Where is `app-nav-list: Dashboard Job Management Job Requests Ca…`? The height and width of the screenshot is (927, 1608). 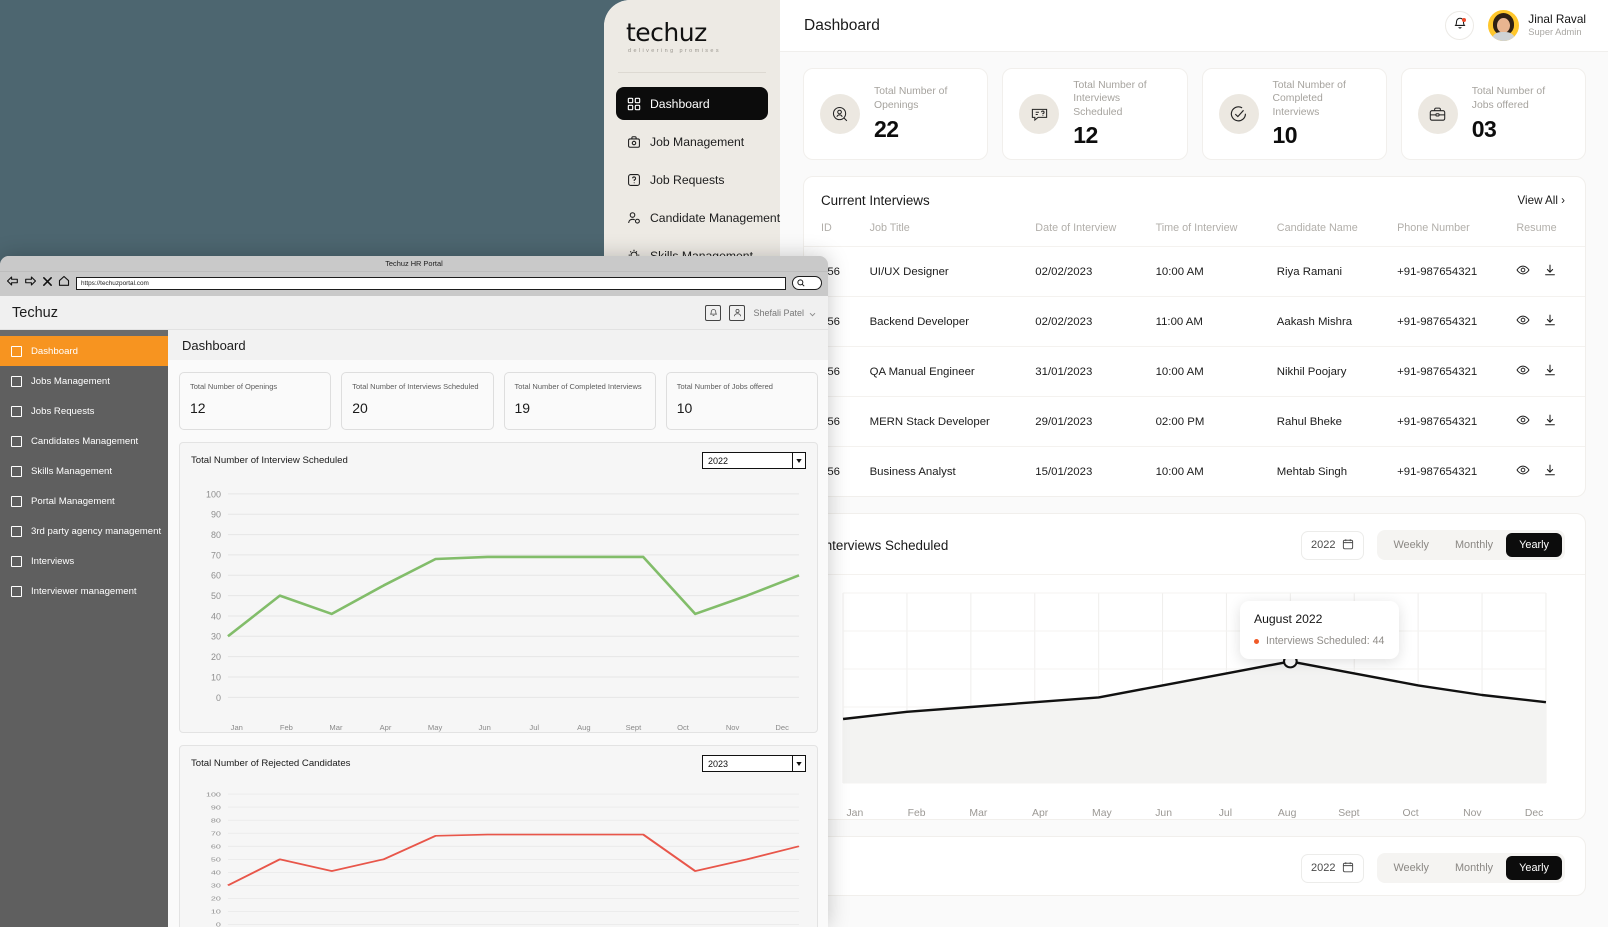
app-nav-list: Dashboard Job Management Job Requests Ca… is located at coordinates (692, 179).